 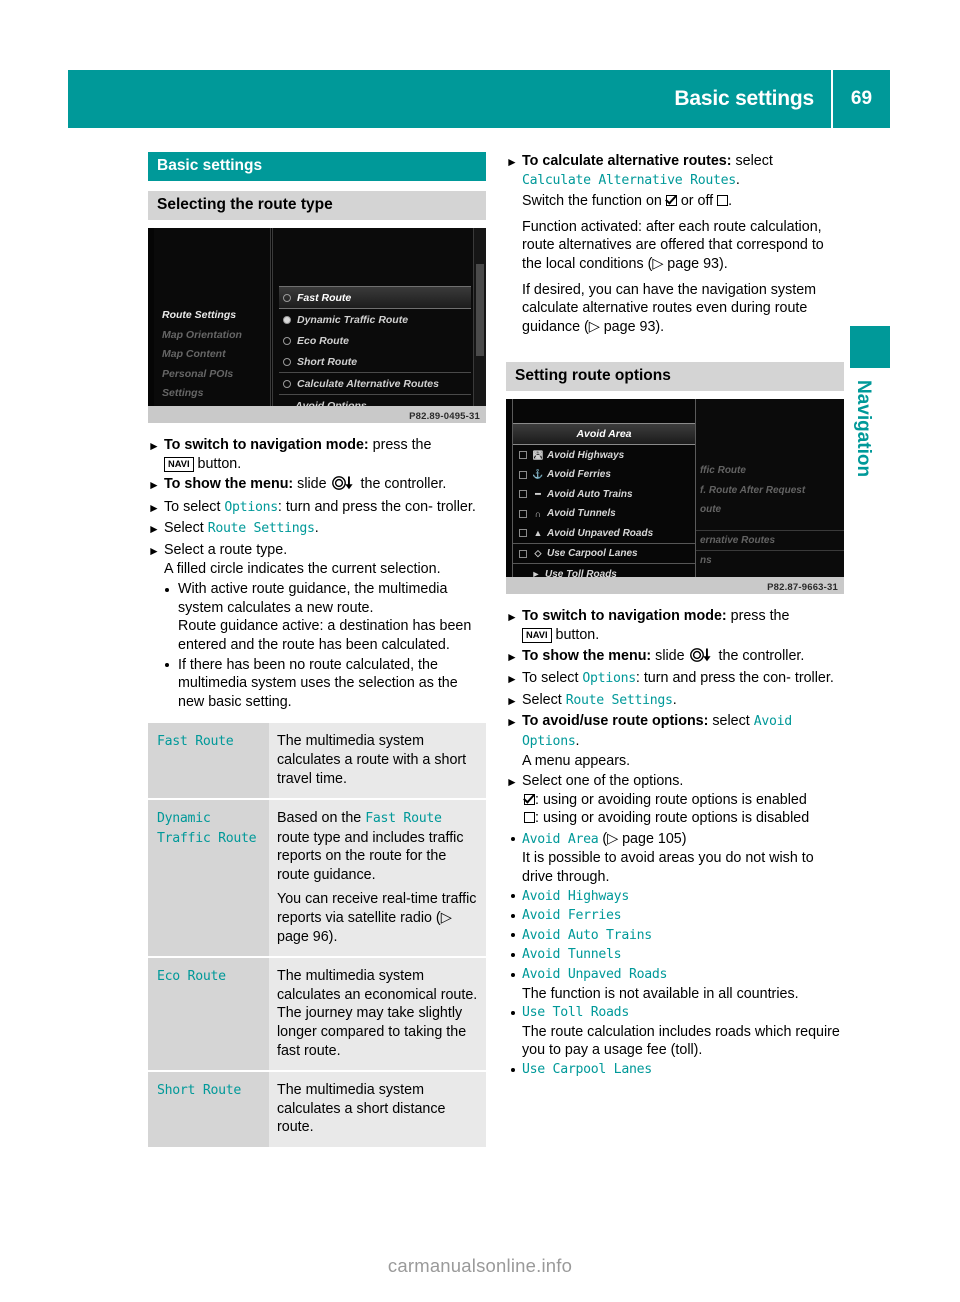 I want to click on subsection-heading-setting-route-options: Setting route options, so click(x=675, y=377).